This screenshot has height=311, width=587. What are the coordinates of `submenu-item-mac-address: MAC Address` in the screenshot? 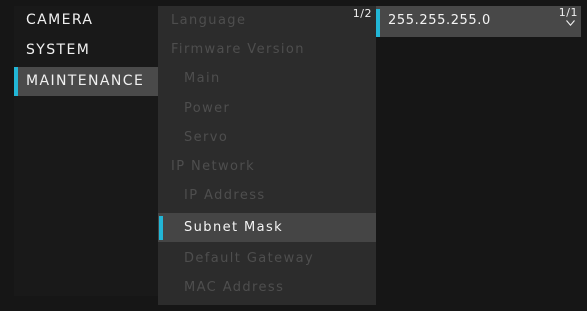 It's located at (267, 287).